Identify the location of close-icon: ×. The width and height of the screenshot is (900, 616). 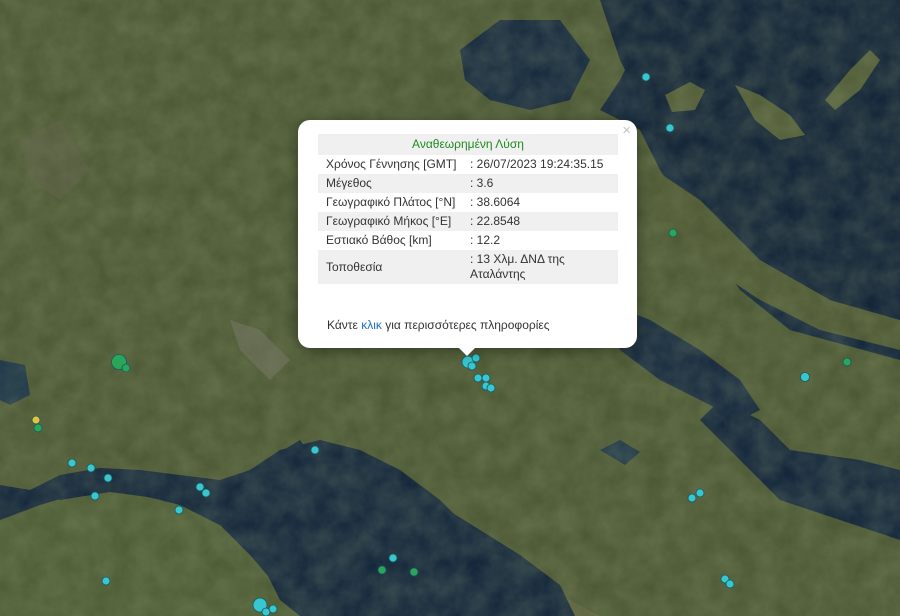
(626, 131).